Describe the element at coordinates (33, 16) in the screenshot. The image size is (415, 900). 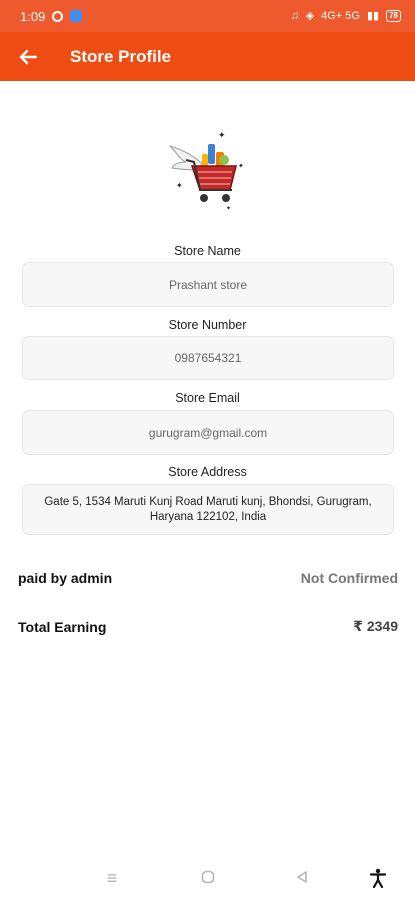
I see `status-time: 1:09` at that location.